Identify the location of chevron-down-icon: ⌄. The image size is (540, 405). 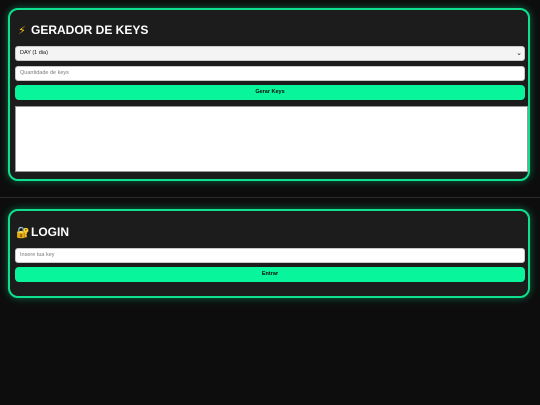
(519, 53).